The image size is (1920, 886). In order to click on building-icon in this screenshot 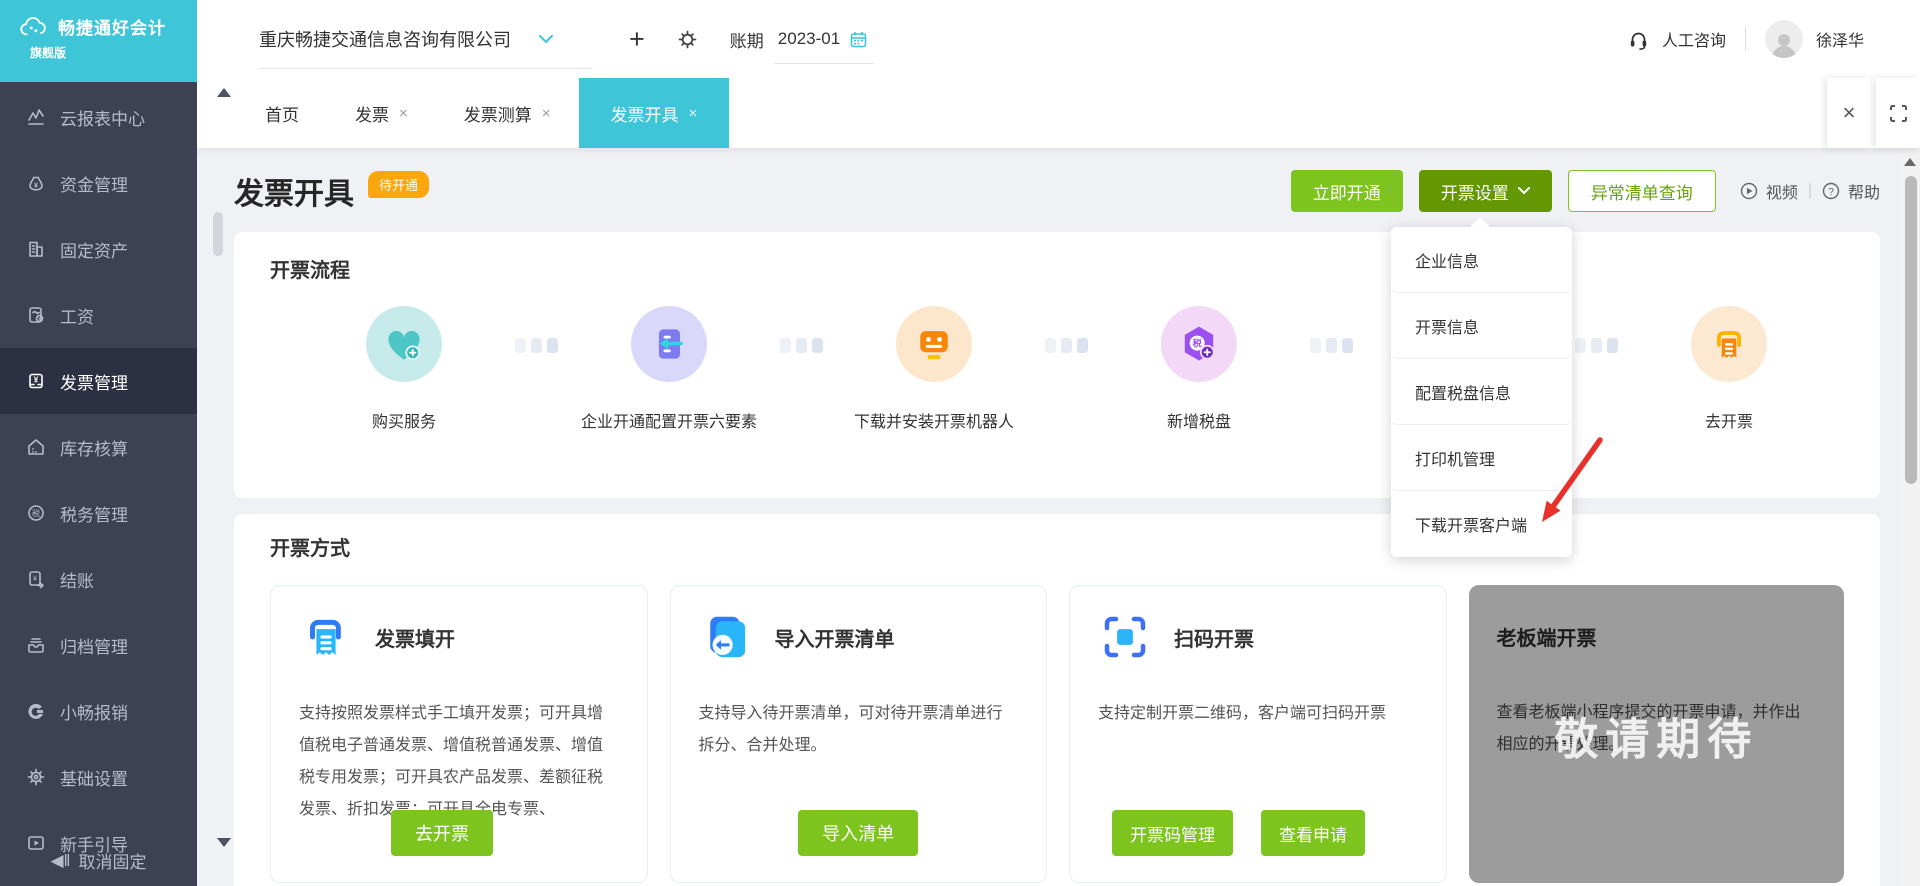, I will do `click(36, 249)`.